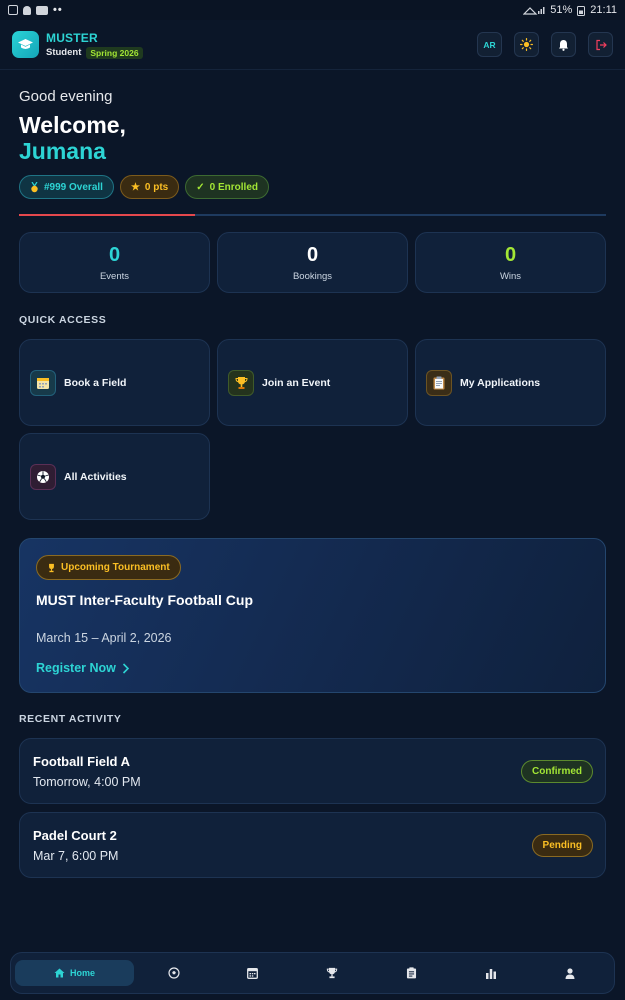 This screenshot has width=625, height=1000. I want to click on rank-label: #999 Overall, so click(73, 187).